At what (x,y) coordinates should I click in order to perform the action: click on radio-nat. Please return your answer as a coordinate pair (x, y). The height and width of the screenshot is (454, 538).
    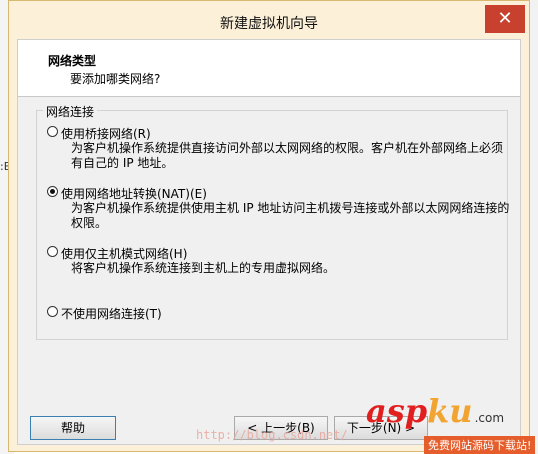
    Looking at the image, I should click on (52, 191).